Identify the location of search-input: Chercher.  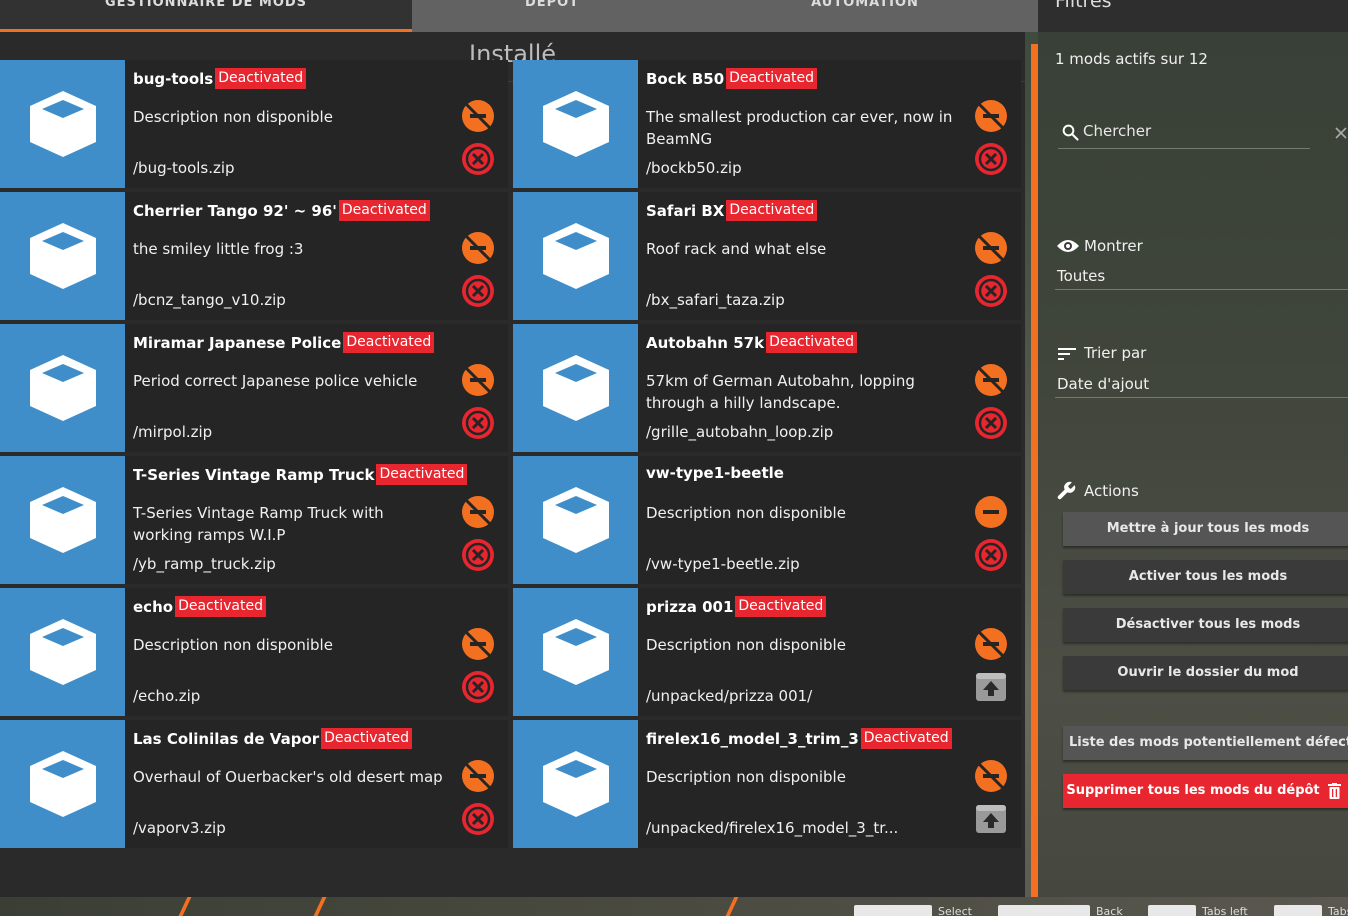
(1117, 131).